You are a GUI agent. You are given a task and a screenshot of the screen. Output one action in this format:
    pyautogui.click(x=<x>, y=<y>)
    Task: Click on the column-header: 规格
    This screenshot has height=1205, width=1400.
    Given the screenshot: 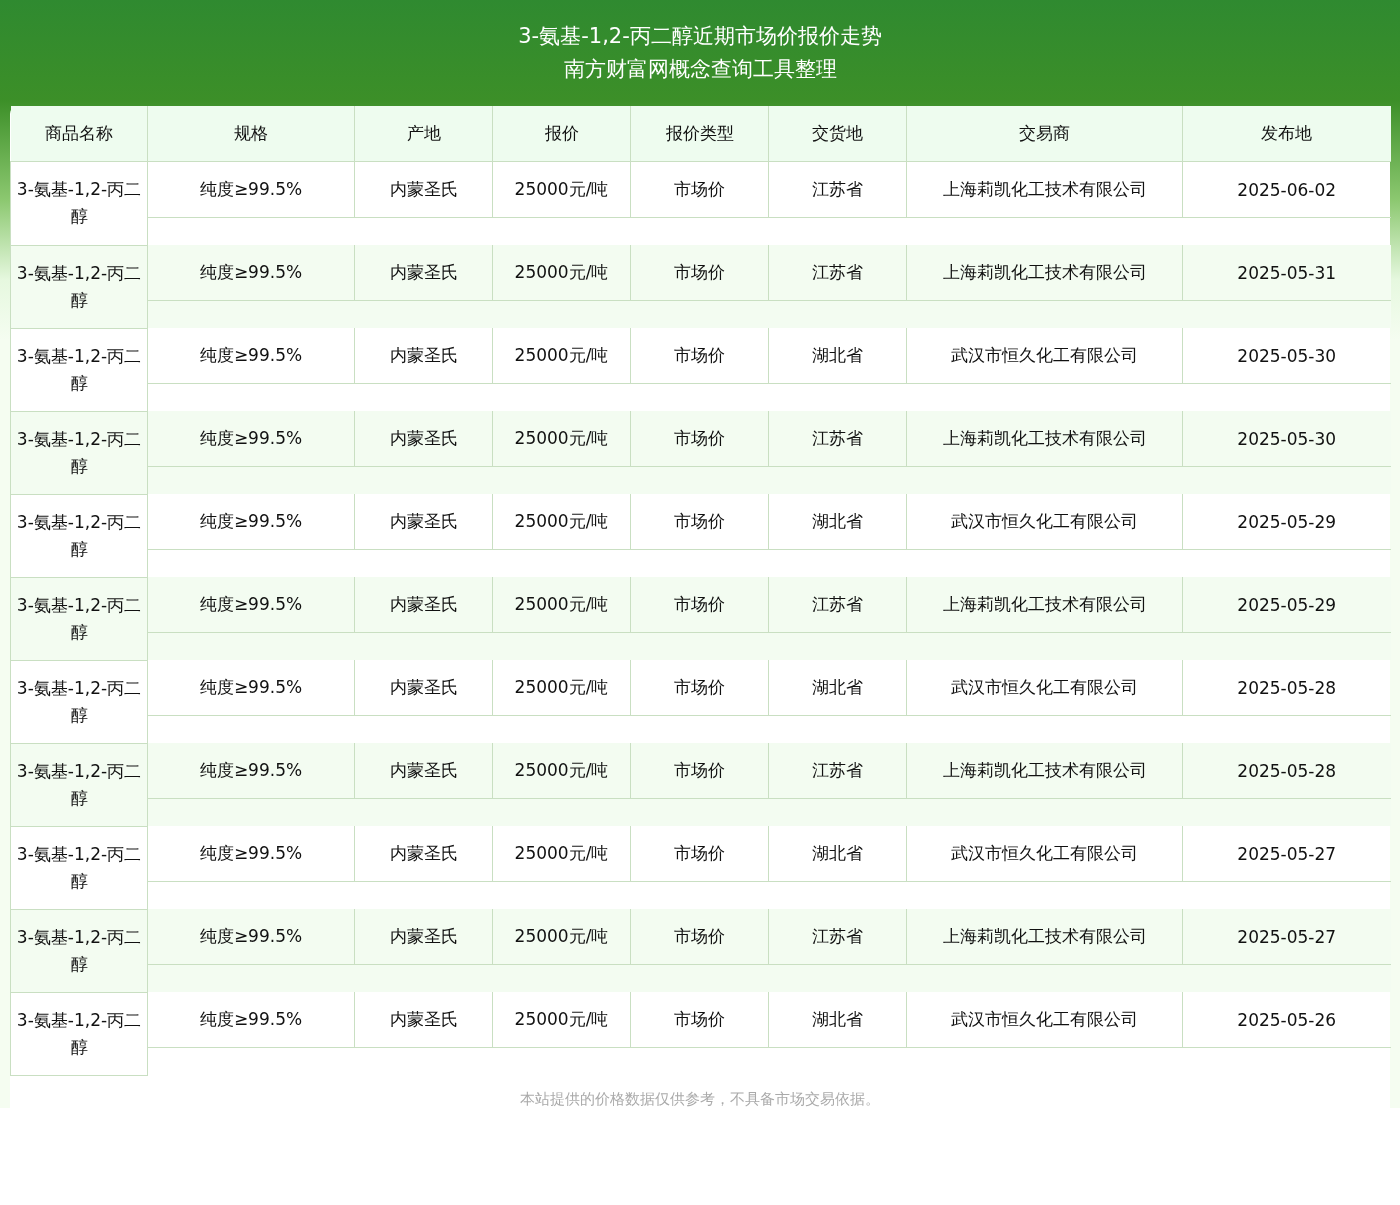 What is the action you would take?
    pyautogui.click(x=251, y=134)
    